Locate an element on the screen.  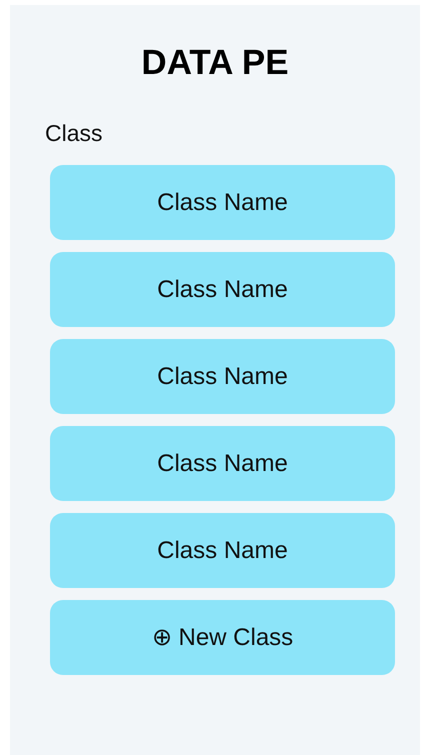
app-title: DATA PE is located at coordinates (215, 63).